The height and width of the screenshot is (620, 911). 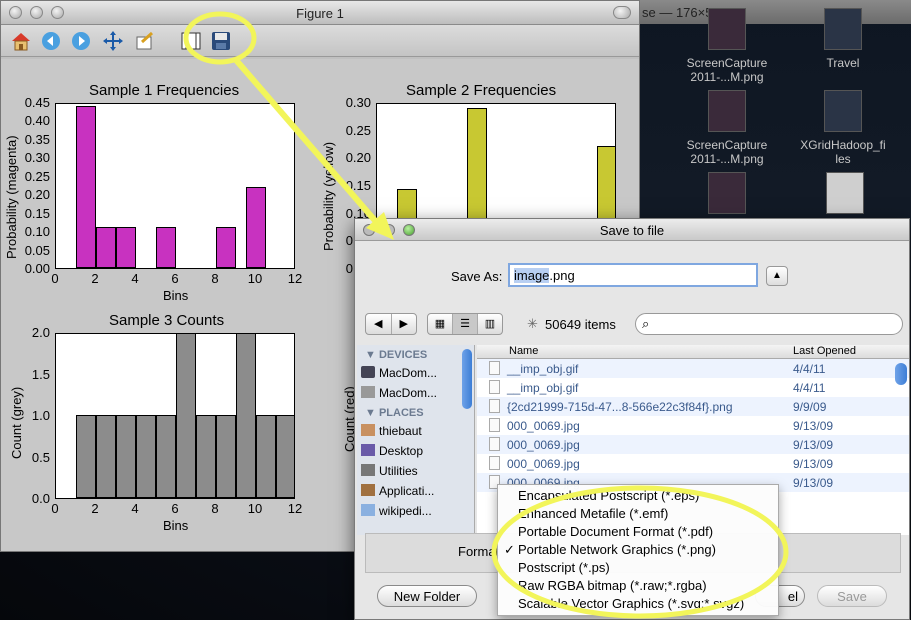 I want to click on desktop-icon-label: Travel, so click(x=843, y=63).